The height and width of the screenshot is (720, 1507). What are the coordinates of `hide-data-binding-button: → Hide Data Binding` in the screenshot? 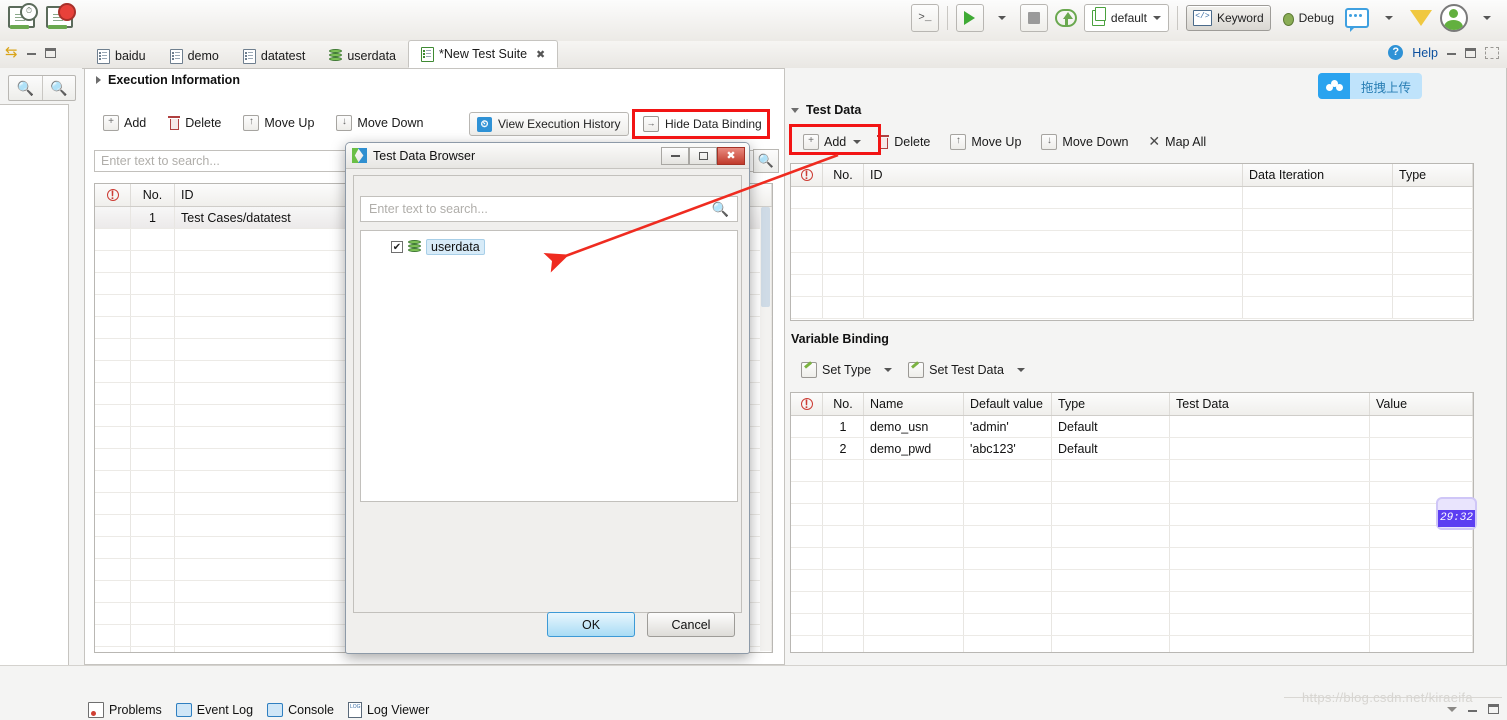 It's located at (702, 124).